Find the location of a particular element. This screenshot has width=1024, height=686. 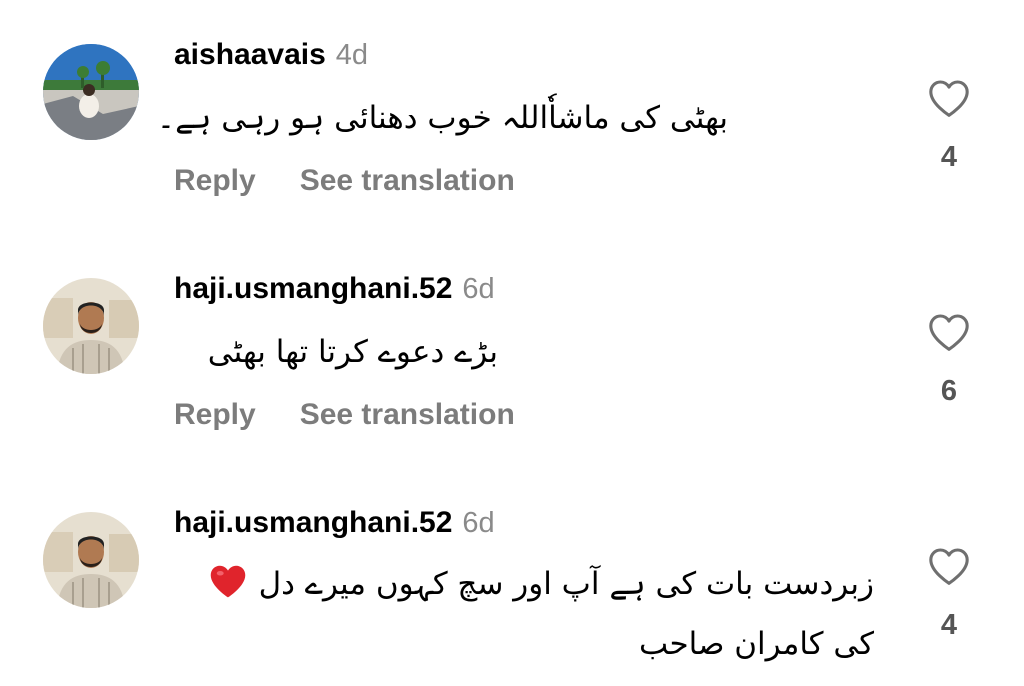

red-heart-emoji-icon is located at coordinates (228, 581).